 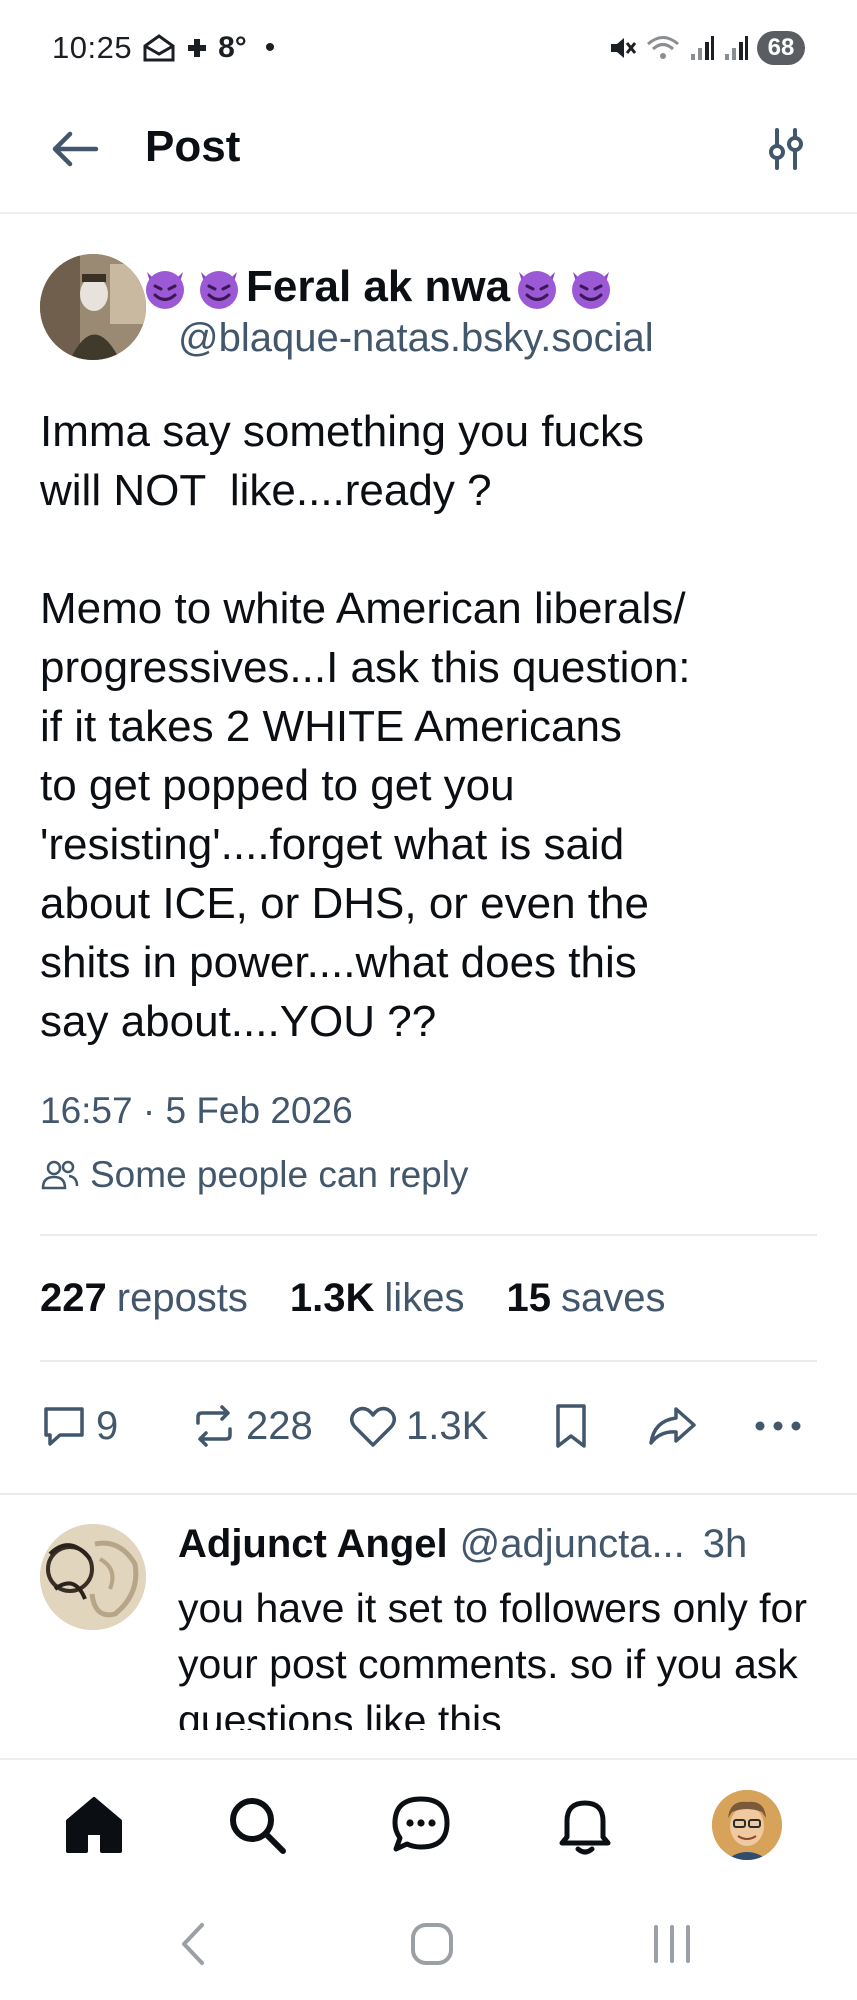 What do you see at coordinates (93, 307) in the screenshot?
I see `author-avatar` at bounding box center [93, 307].